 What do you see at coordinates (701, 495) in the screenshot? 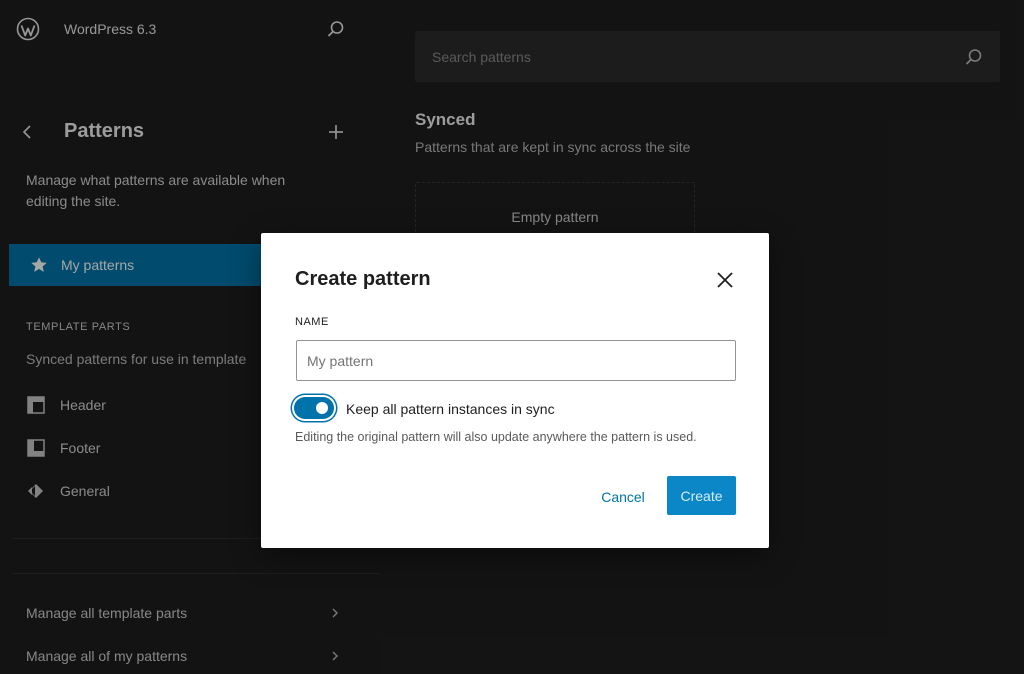
I see `create-button: Create` at bounding box center [701, 495].